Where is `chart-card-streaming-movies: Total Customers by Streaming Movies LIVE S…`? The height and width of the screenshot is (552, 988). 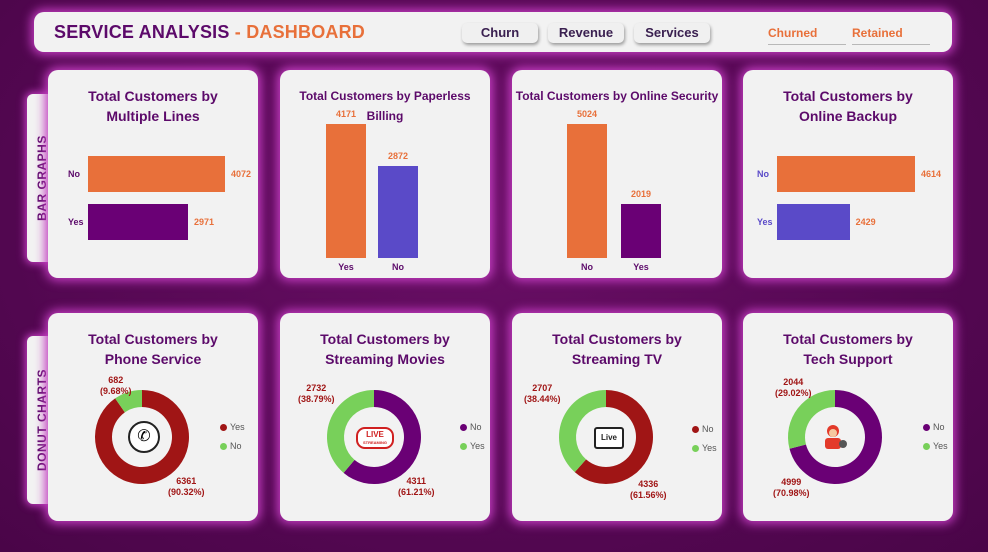
chart-card-streaming-movies: Total Customers by Streaming Movies LIVE S… is located at coordinates (385, 417).